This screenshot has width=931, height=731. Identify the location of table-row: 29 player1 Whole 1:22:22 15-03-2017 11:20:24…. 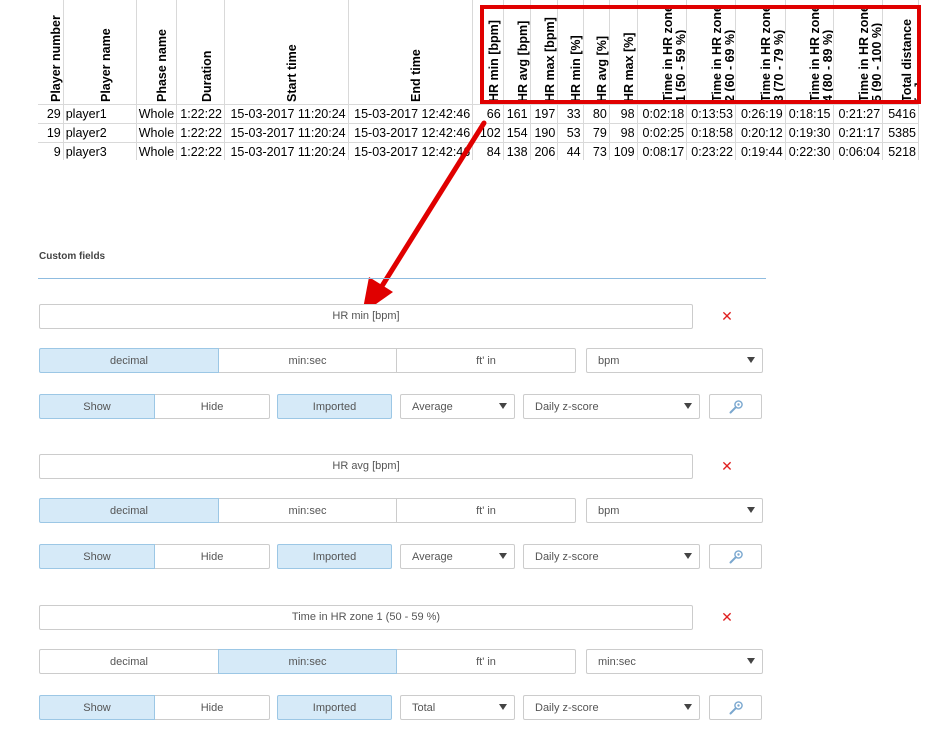
(478, 114).